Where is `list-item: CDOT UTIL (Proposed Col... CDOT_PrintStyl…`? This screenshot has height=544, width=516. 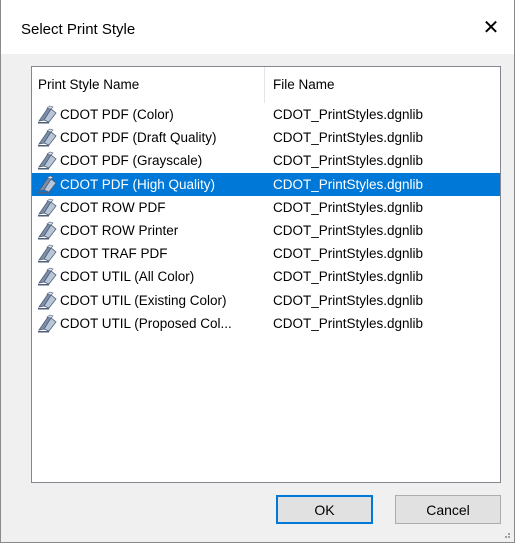 list-item: CDOT UTIL (Proposed Col... CDOT_PrintStyl… is located at coordinates (266, 323).